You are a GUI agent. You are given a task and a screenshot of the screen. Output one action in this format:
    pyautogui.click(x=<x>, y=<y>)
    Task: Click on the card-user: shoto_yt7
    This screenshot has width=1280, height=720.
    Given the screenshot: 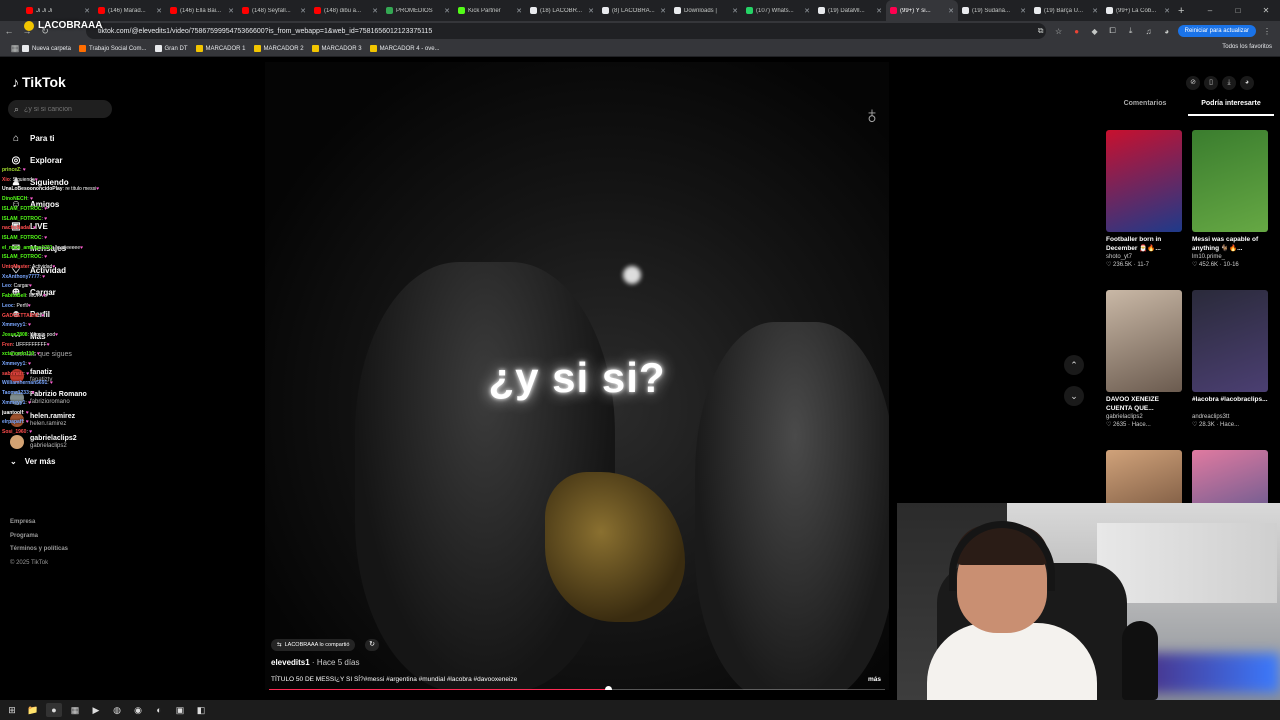 What is the action you would take?
    pyautogui.click(x=1144, y=257)
    